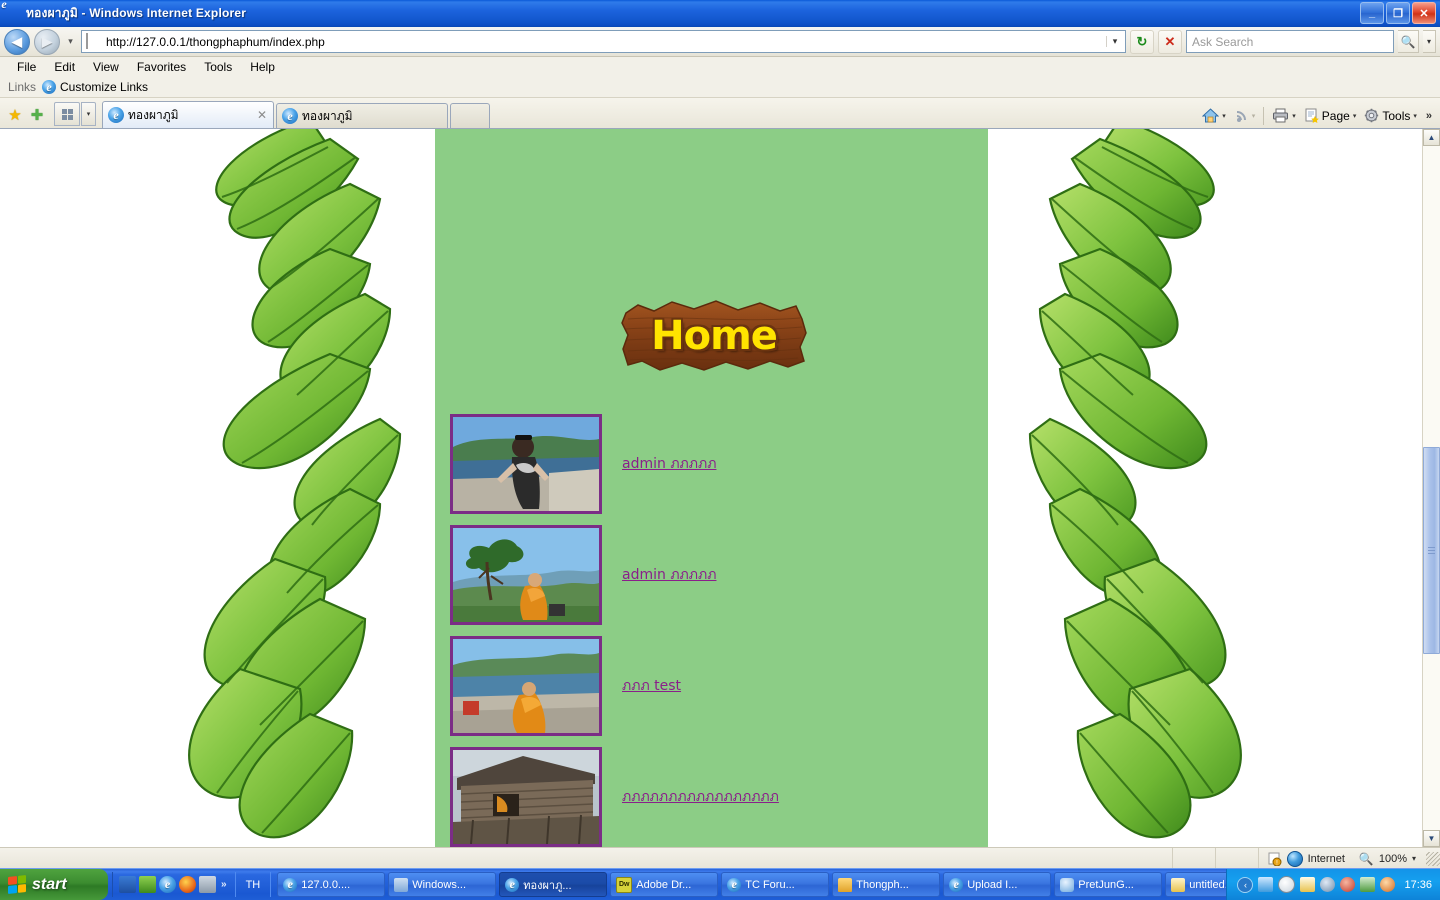  What do you see at coordinates (262, 67) in the screenshot?
I see `menu-item-help: Help` at bounding box center [262, 67].